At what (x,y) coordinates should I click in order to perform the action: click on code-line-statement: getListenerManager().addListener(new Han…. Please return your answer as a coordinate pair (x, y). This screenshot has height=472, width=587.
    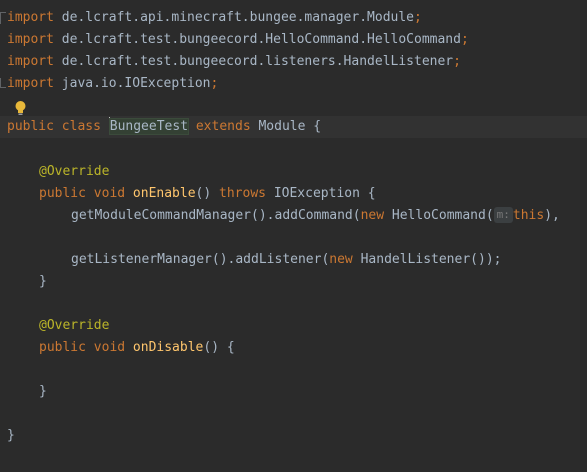
    Looking at the image, I should click on (286, 259).